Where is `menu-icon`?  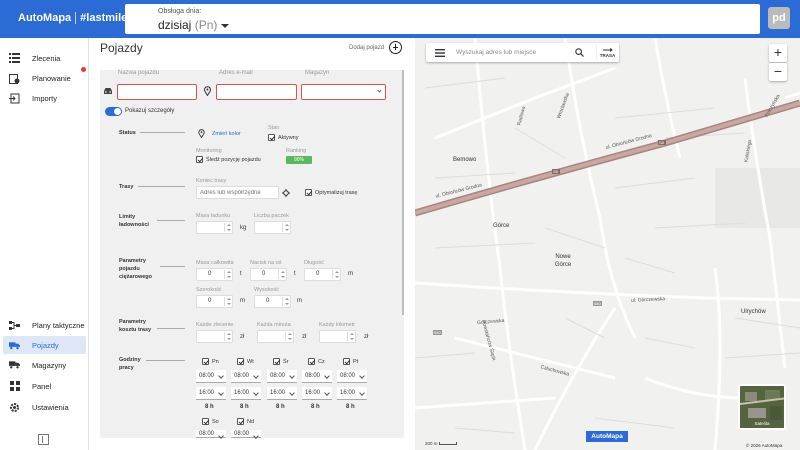
menu-icon is located at coordinates (440, 53).